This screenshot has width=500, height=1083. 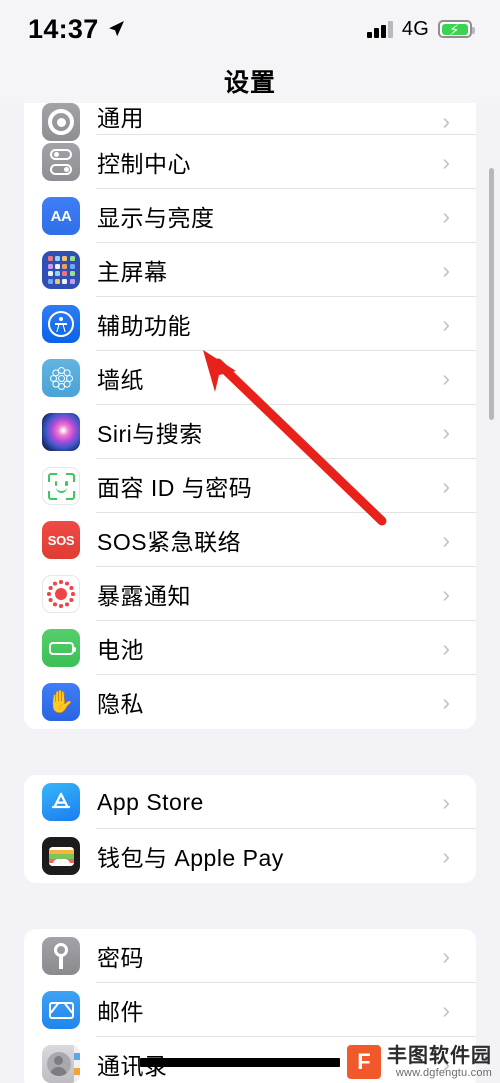 What do you see at coordinates (144, 326) in the screenshot?
I see `row-label: 辅助功能` at bounding box center [144, 326].